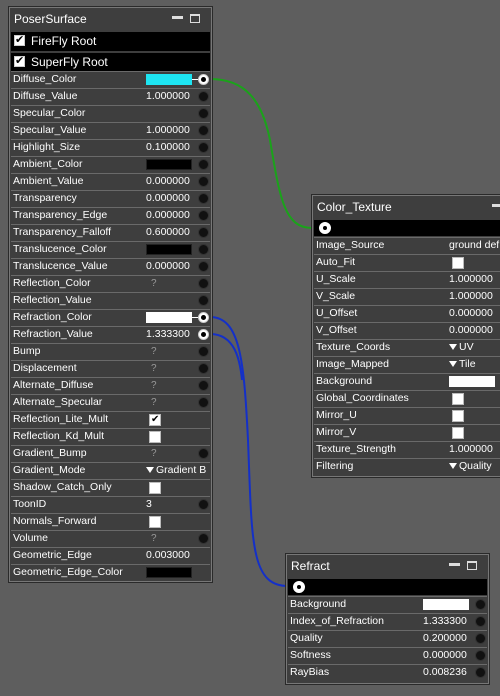 This screenshot has height=696, width=500. I want to click on param-auto-fit: Auto_Fit, so click(407, 262).